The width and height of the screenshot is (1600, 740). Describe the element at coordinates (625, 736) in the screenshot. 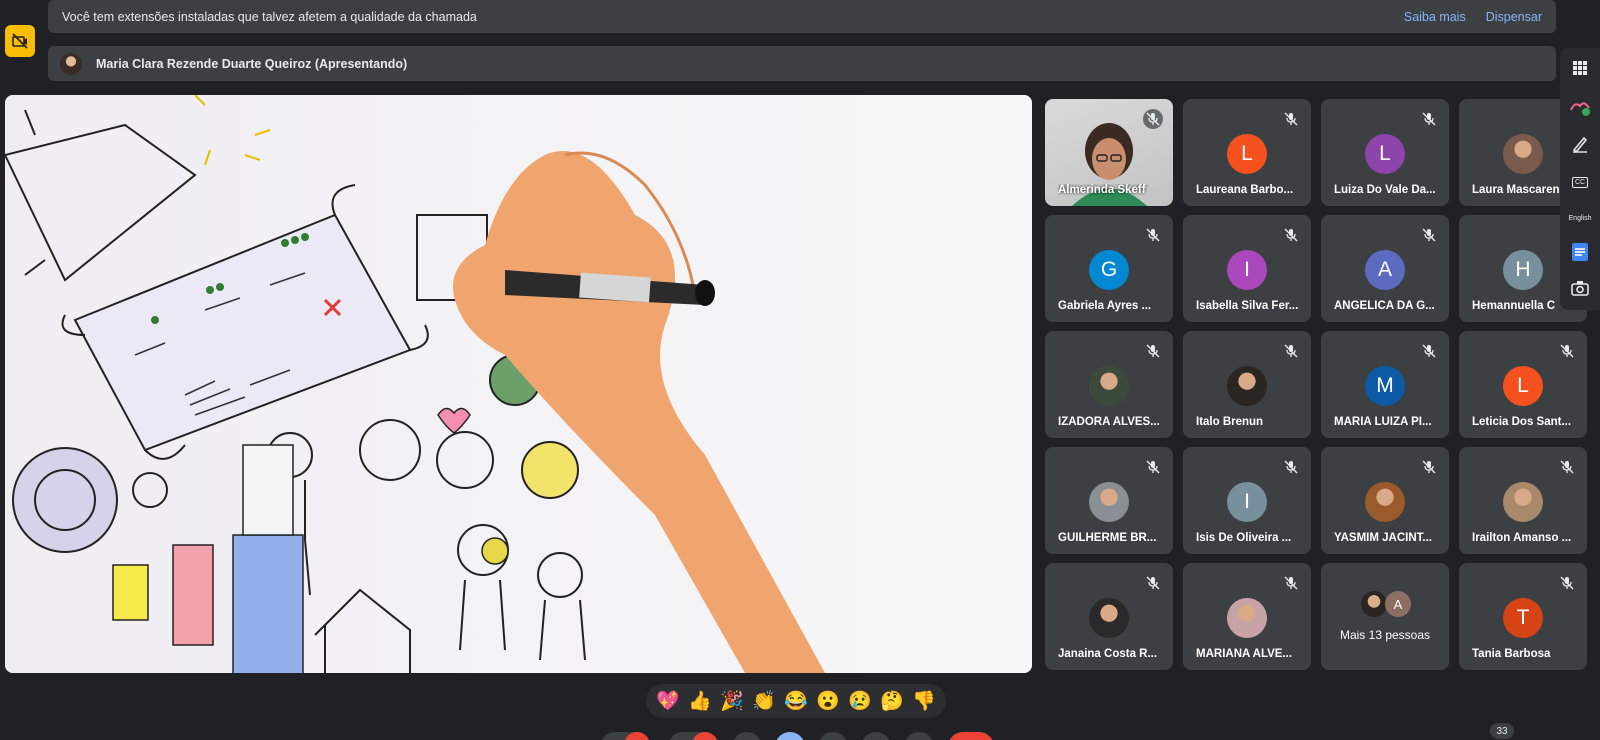

I see `microphone-button` at that location.